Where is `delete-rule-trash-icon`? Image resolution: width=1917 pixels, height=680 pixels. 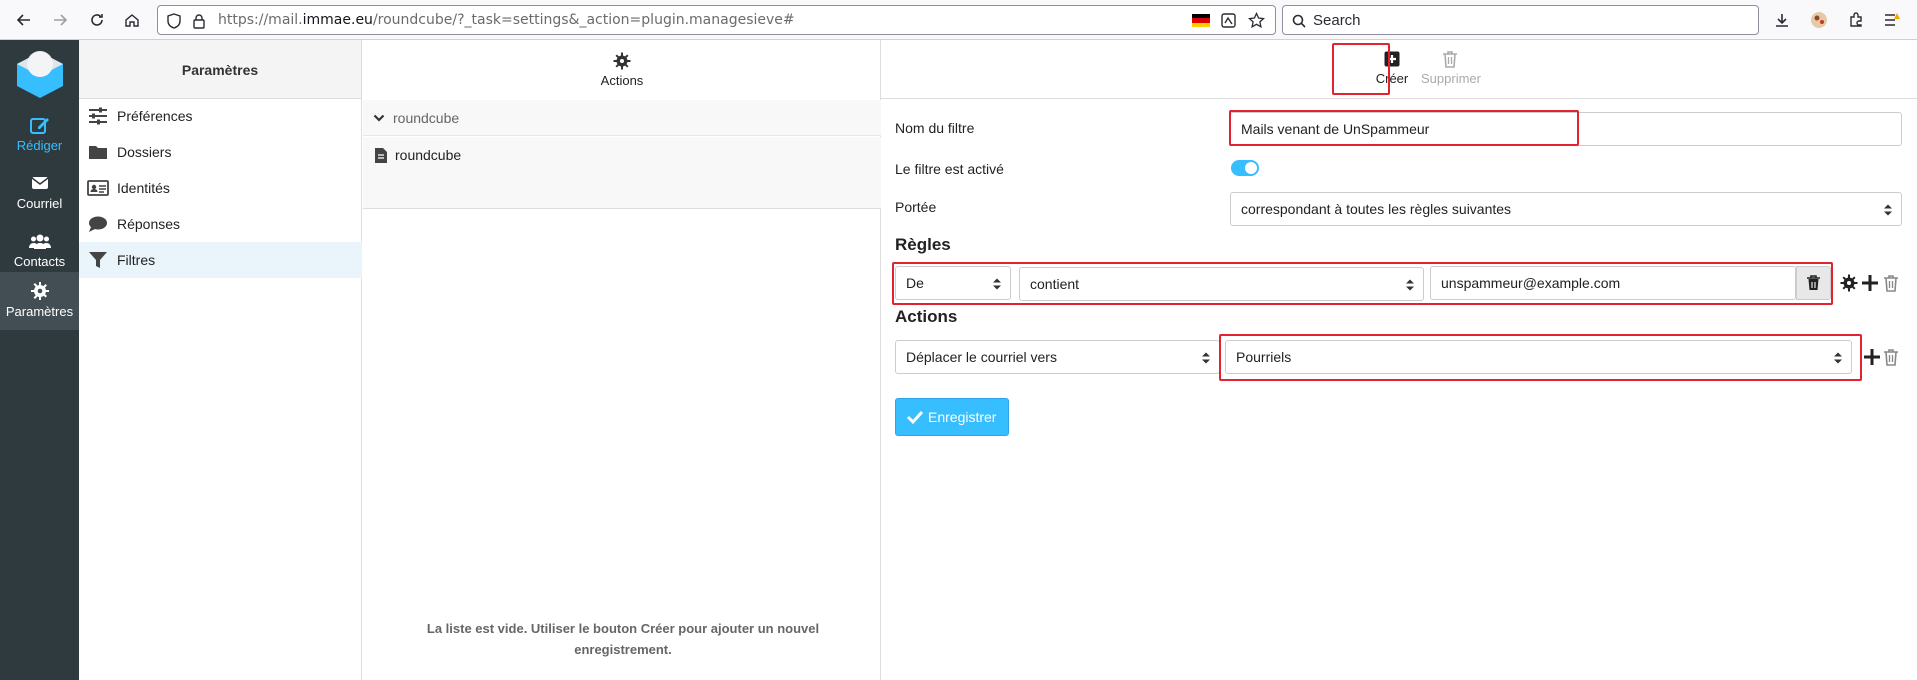
delete-rule-trash-icon is located at coordinates (1891, 283).